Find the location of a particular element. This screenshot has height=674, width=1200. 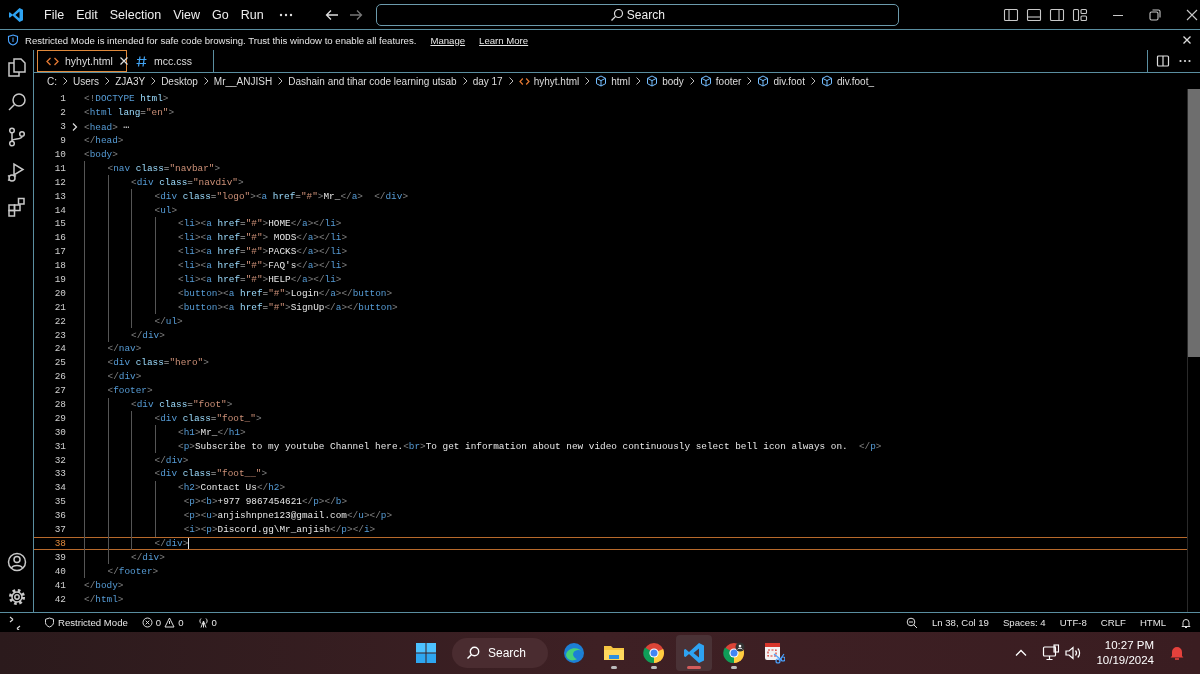

status-item: UTF-8 is located at coordinates (1073, 622).